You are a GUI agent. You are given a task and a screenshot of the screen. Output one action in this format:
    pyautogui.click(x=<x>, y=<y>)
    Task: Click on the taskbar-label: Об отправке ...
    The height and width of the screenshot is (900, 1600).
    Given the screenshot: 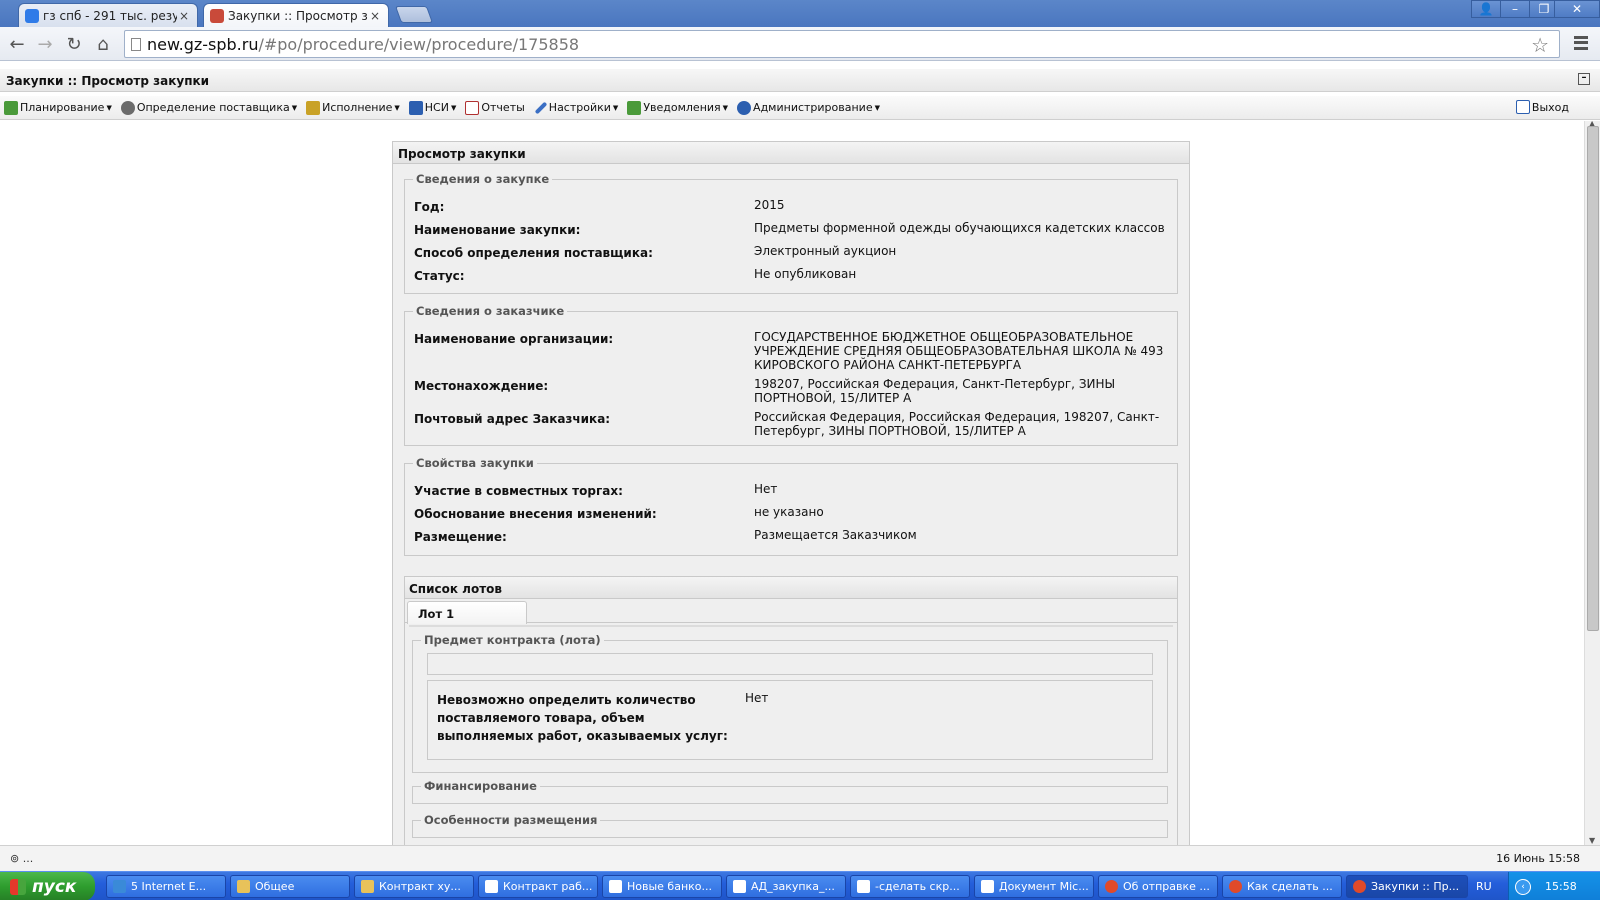 What is the action you would take?
    pyautogui.click(x=1166, y=886)
    